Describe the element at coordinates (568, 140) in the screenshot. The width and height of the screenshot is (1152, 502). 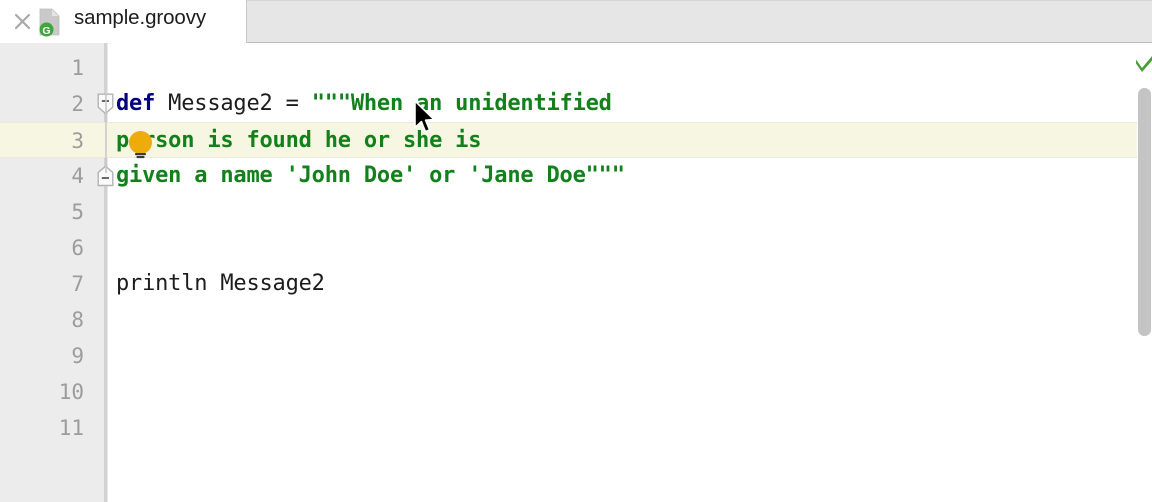
I see `editor-line-3-current: 3 person is found he or she is` at that location.